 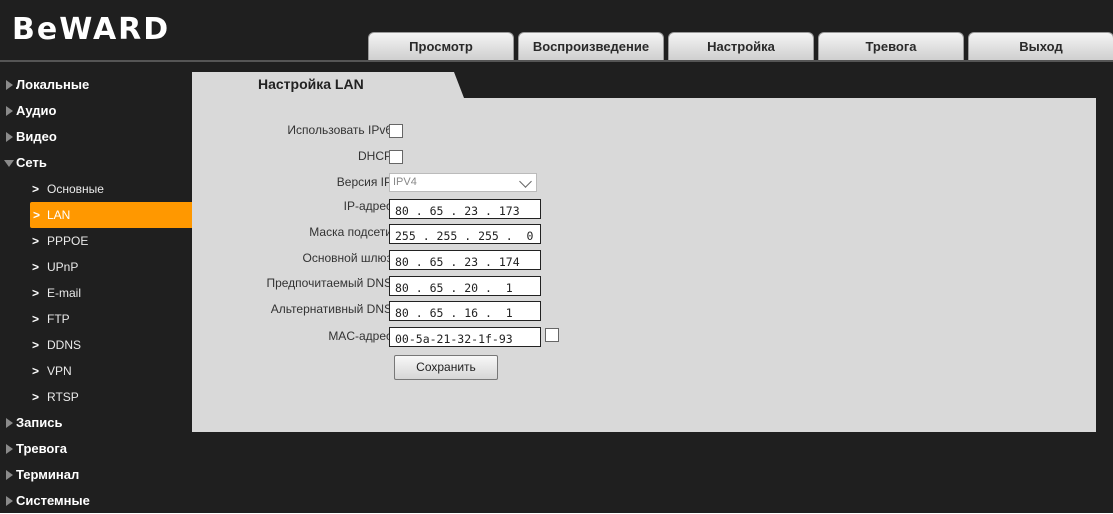 I want to click on mac-label: MAC-адрес, so click(x=360, y=336).